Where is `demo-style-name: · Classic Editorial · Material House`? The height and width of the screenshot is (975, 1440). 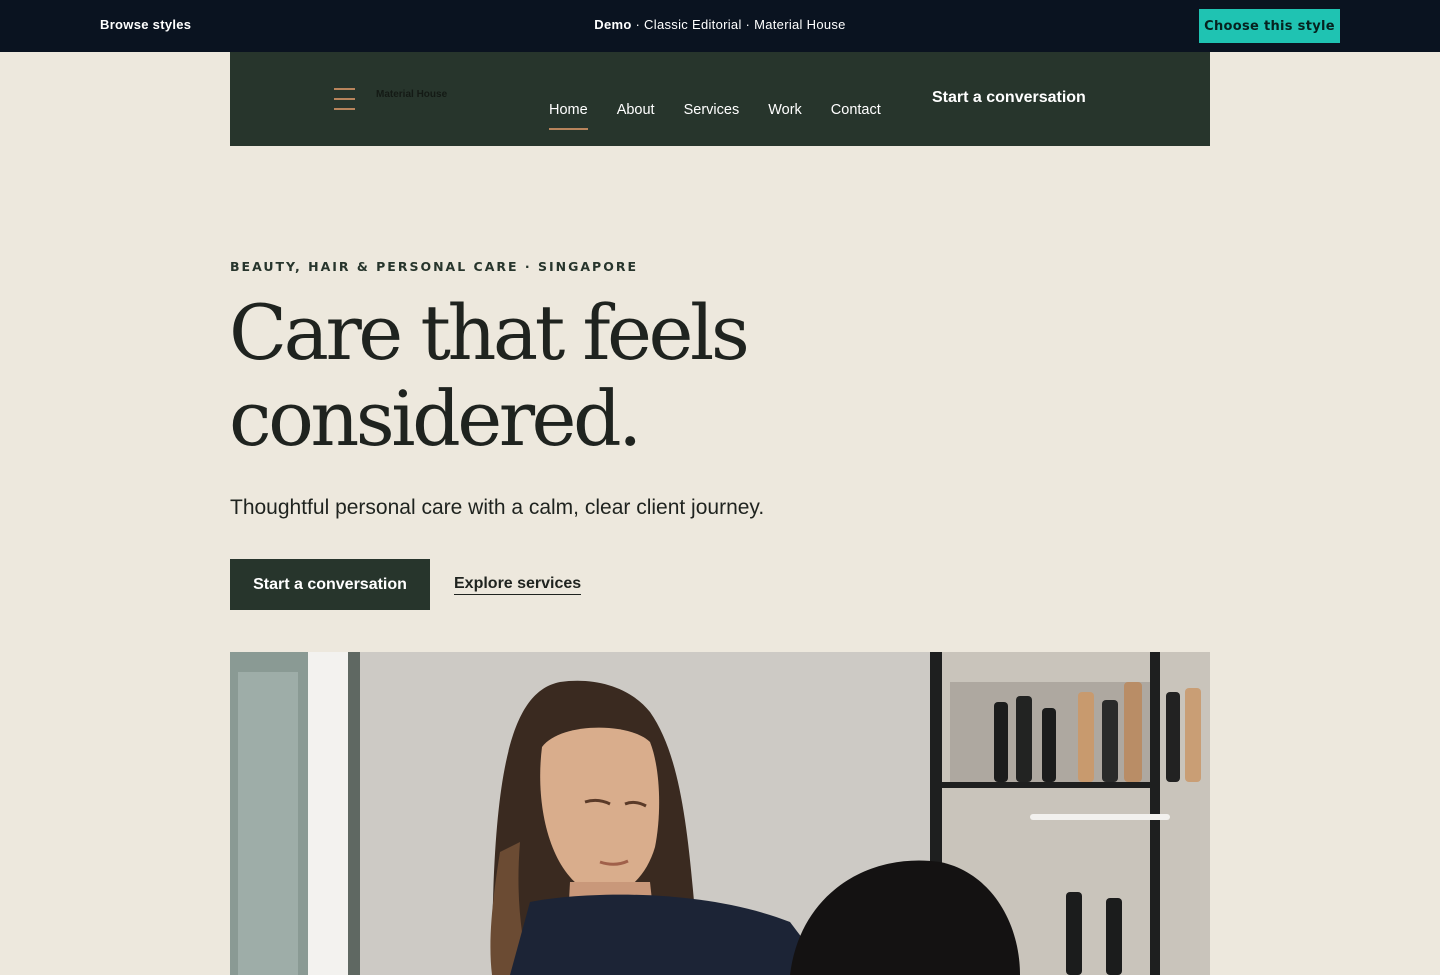
demo-style-name: · Classic Editorial · Material House is located at coordinates (738, 24).